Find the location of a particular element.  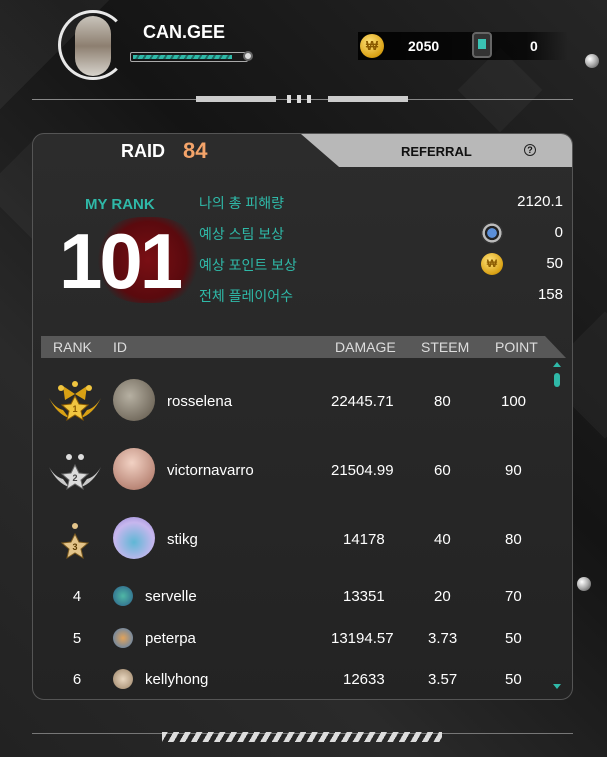

damage-value: 13351 is located at coordinates (364, 596).